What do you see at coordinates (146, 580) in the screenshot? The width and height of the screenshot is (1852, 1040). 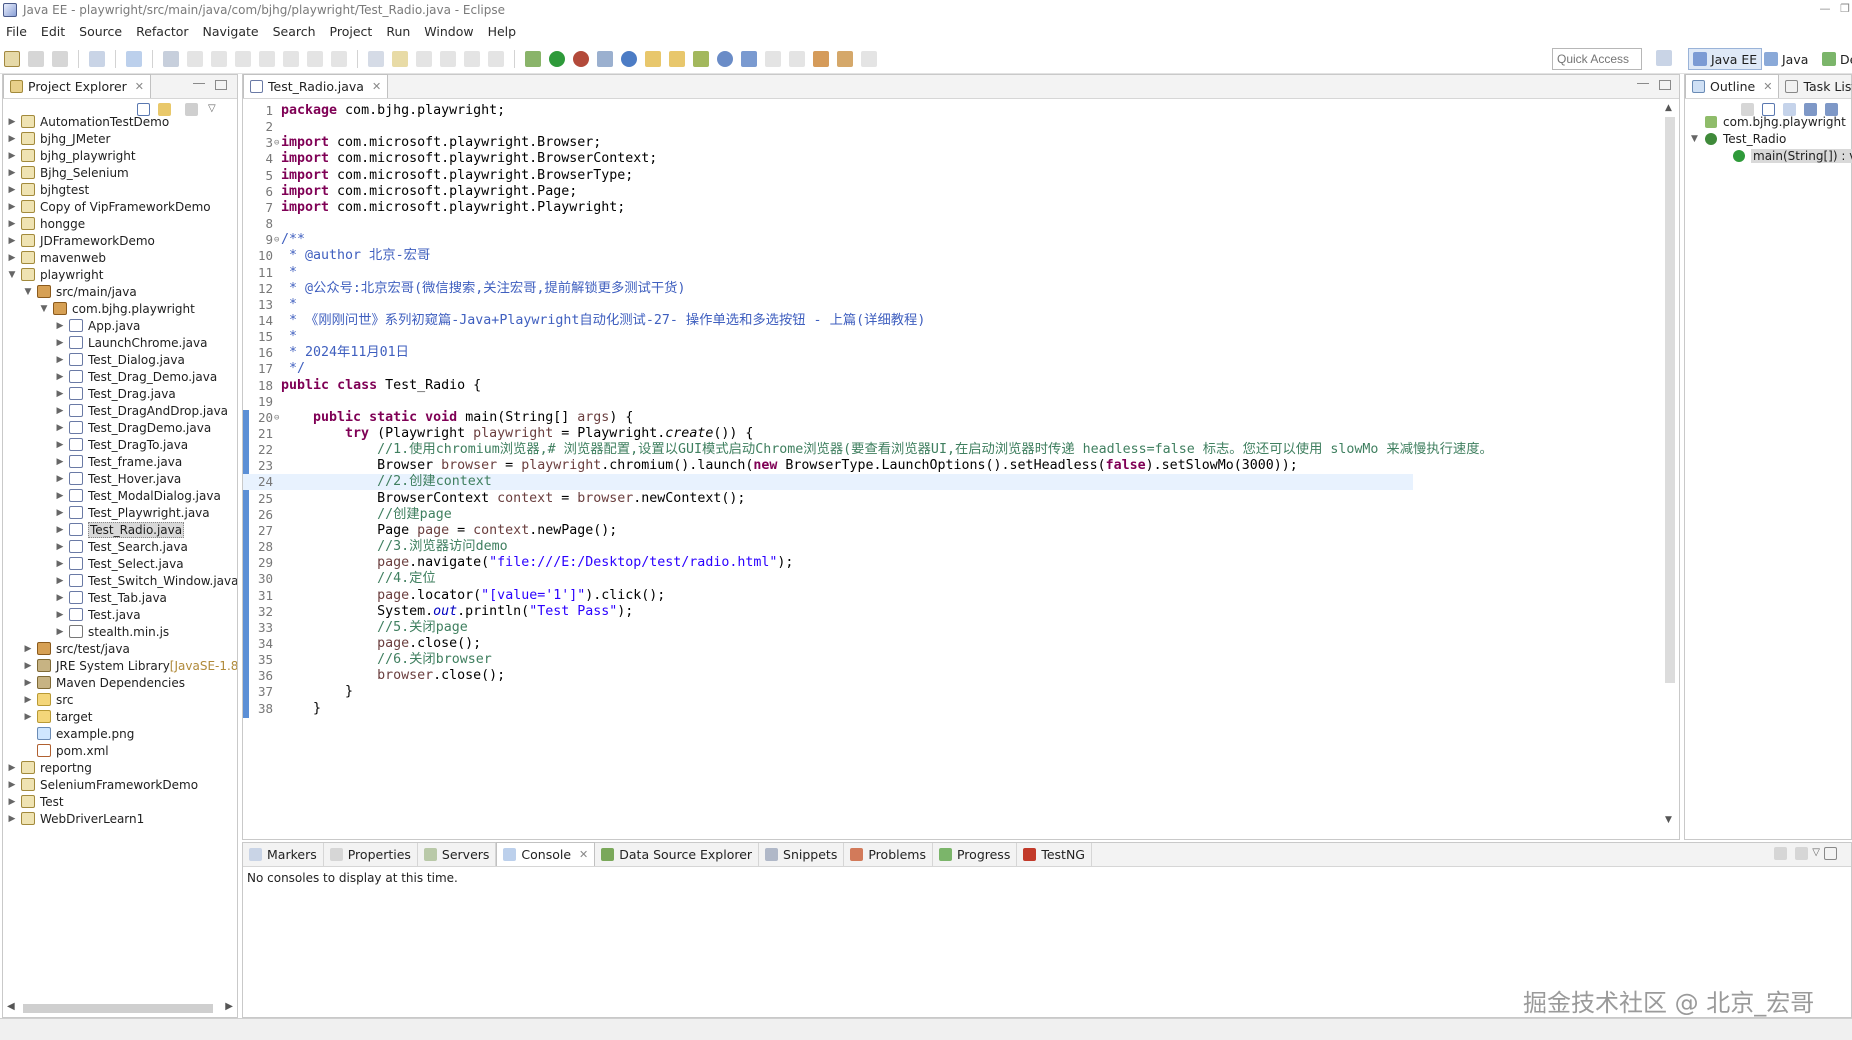 I see `tree-item: ▶ Test_Switch_Window.java` at bounding box center [146, 580].